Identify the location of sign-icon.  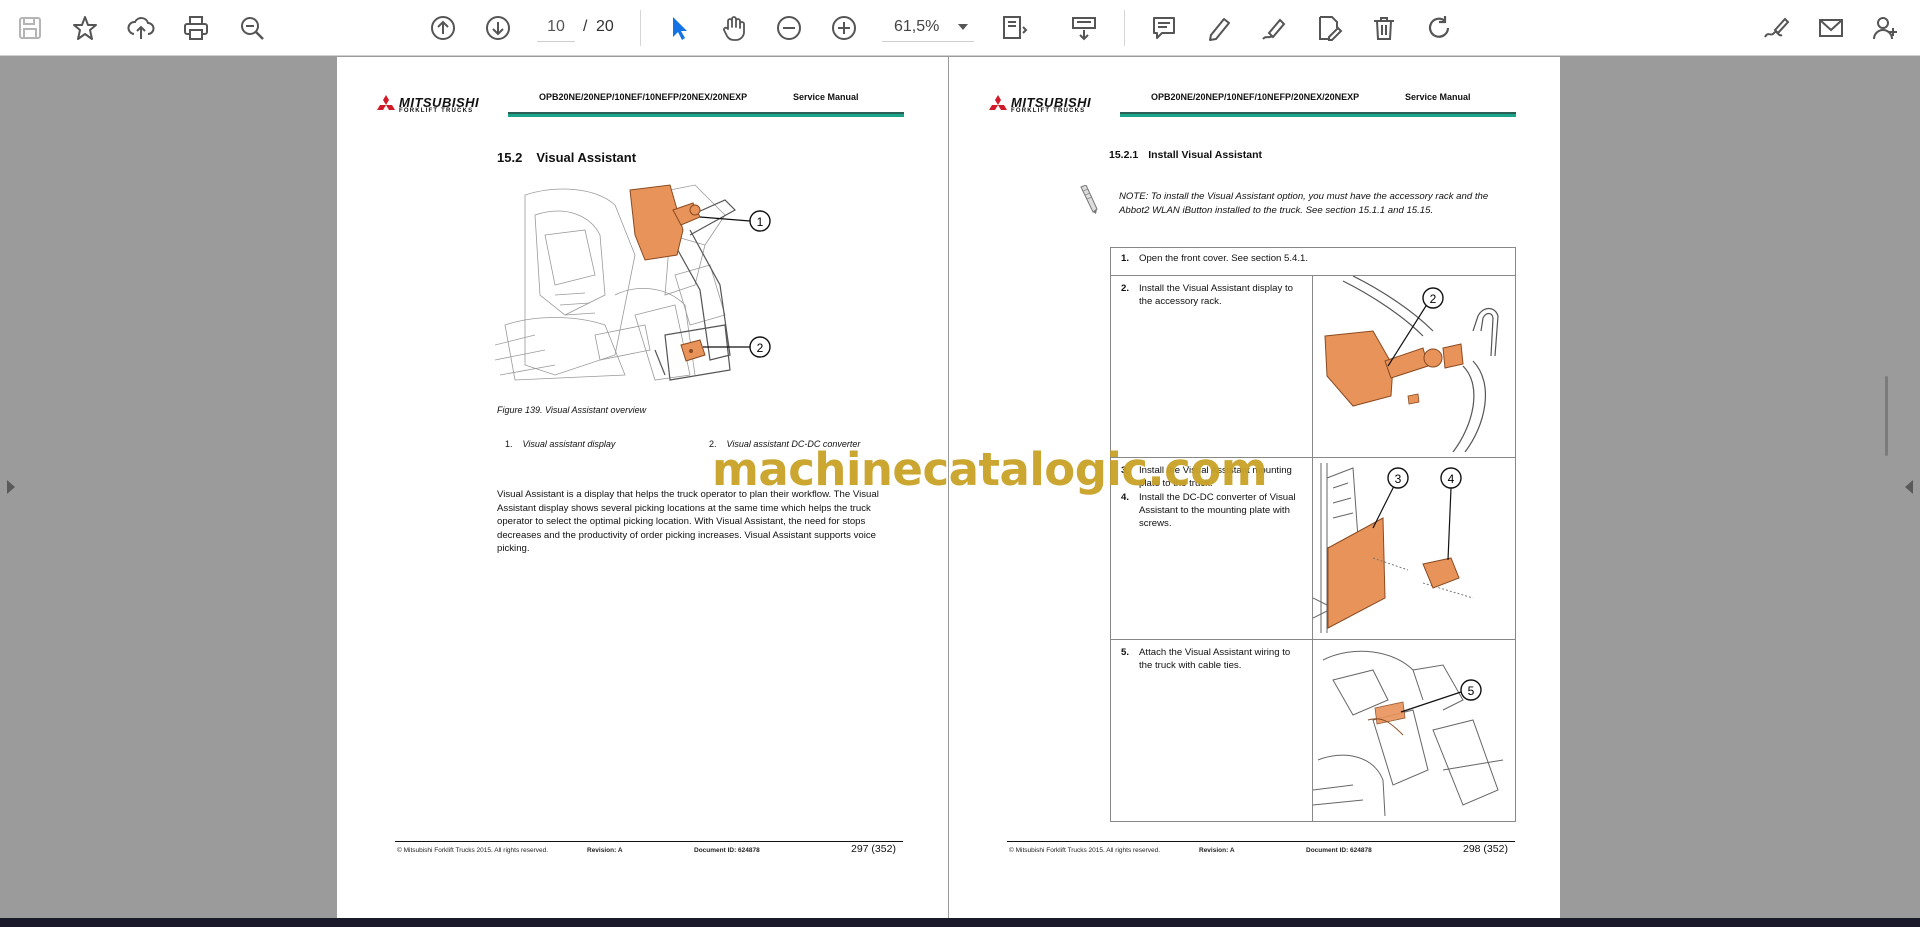
(1776, 28).